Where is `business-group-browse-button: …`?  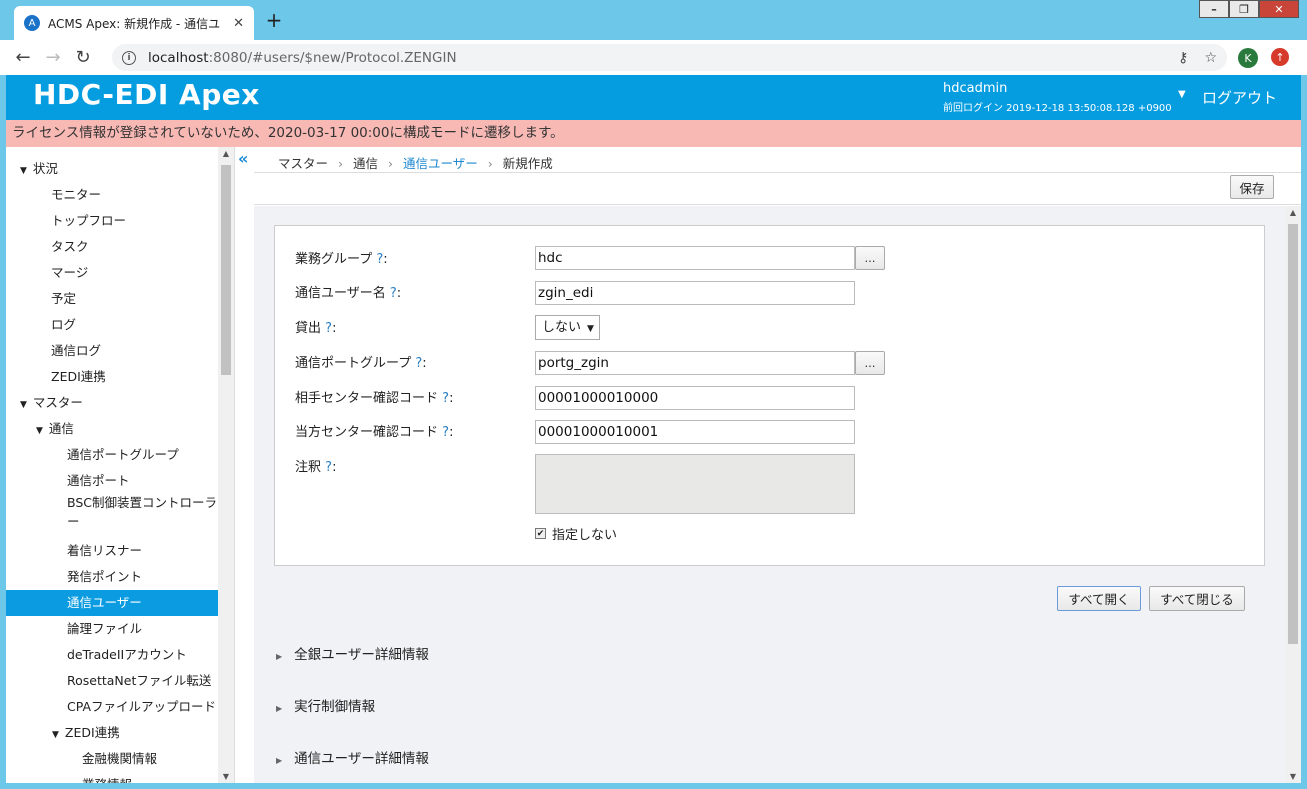
business-group-browse-button: … is located at coordinates (870, 258).